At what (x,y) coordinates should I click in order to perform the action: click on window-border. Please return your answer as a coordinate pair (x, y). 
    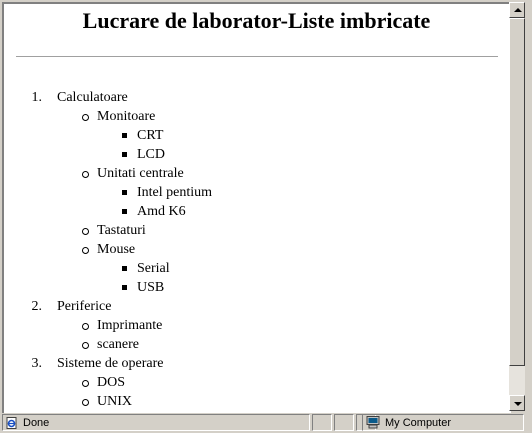
    Looking at the image, I should click on (528, 218).